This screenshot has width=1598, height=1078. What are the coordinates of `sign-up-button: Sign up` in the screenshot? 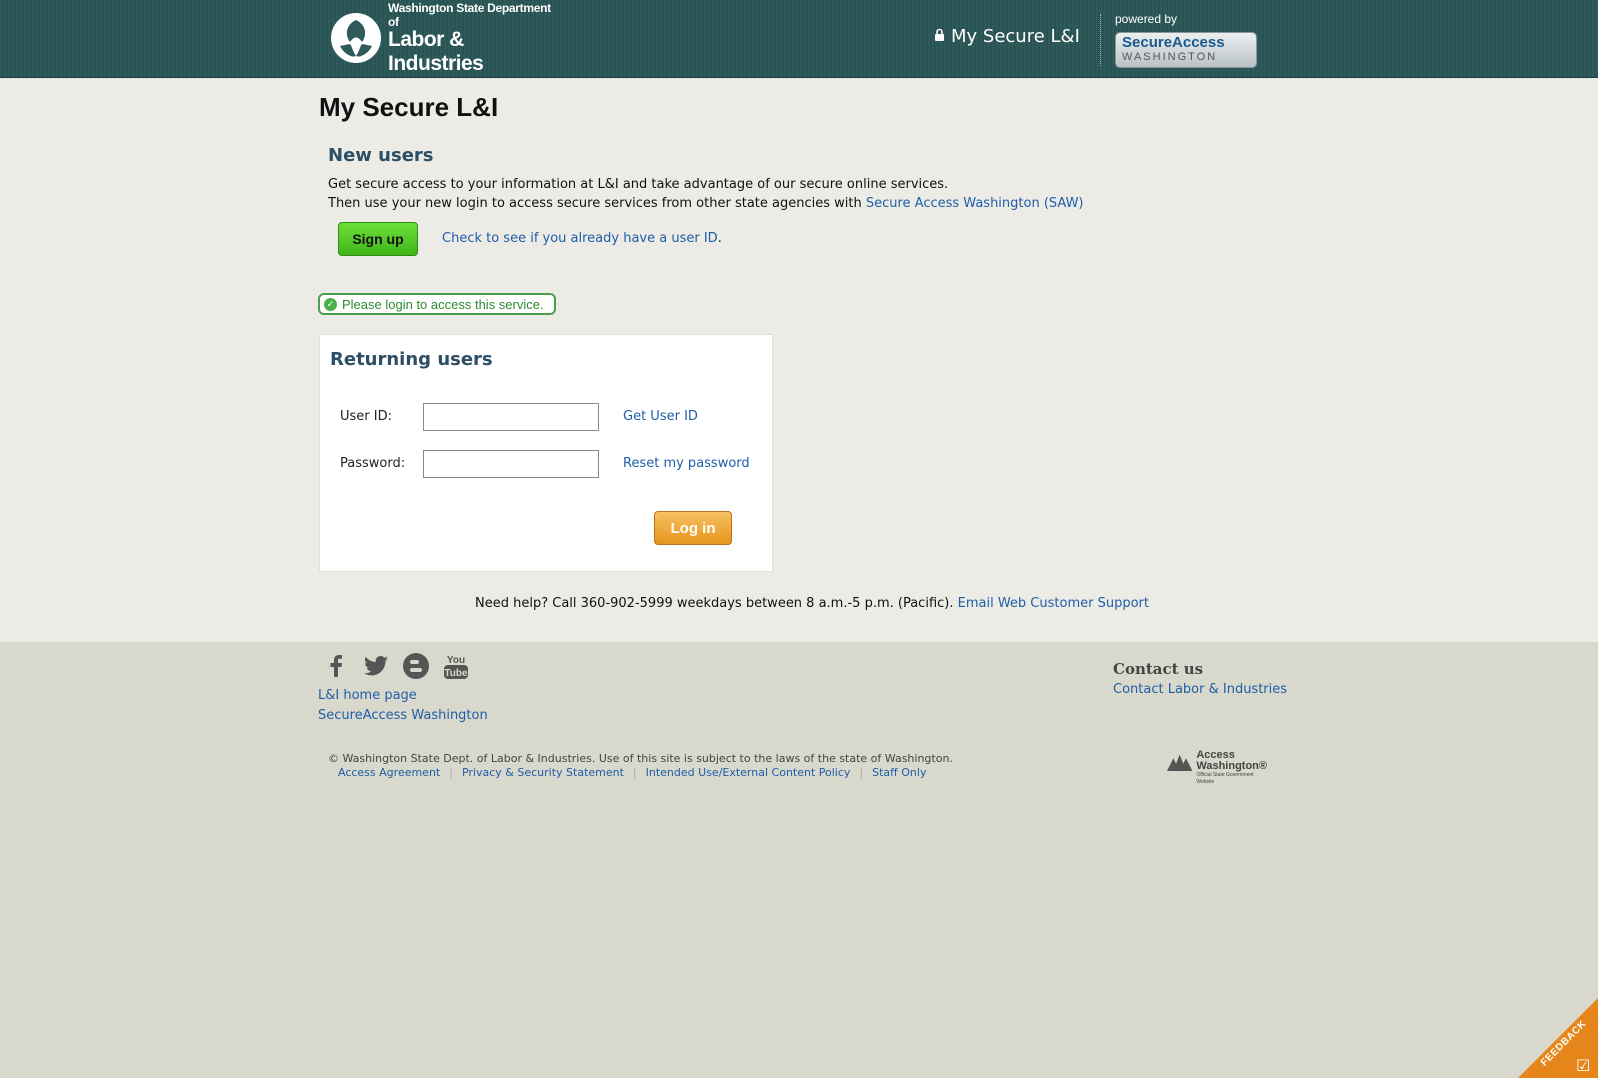 It's located at (378, 239).